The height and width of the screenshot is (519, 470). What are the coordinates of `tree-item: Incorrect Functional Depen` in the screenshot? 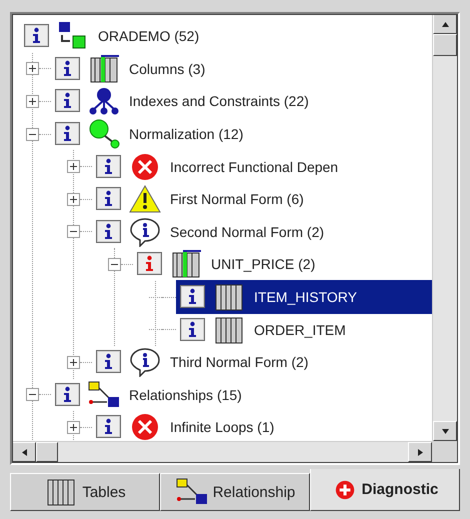 It's located at (262, 167).